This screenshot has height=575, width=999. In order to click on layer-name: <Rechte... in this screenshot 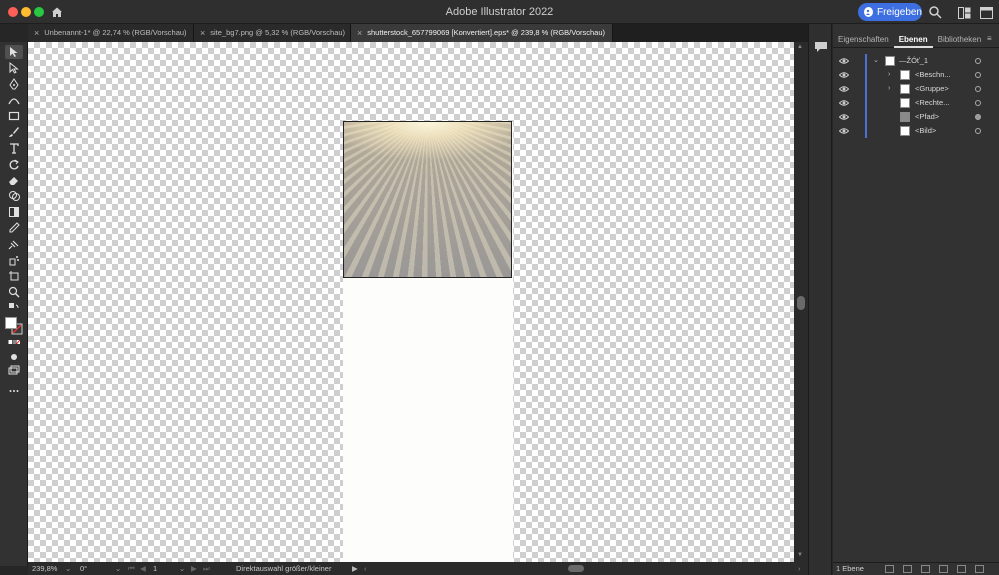, I will do `click(932, 103)`.